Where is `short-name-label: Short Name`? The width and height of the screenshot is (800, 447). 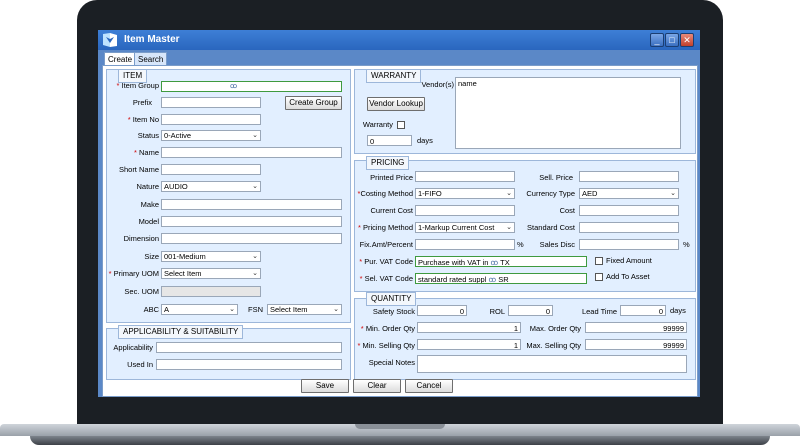
short-name-label: Short Name is located at coordinates (138, 169).